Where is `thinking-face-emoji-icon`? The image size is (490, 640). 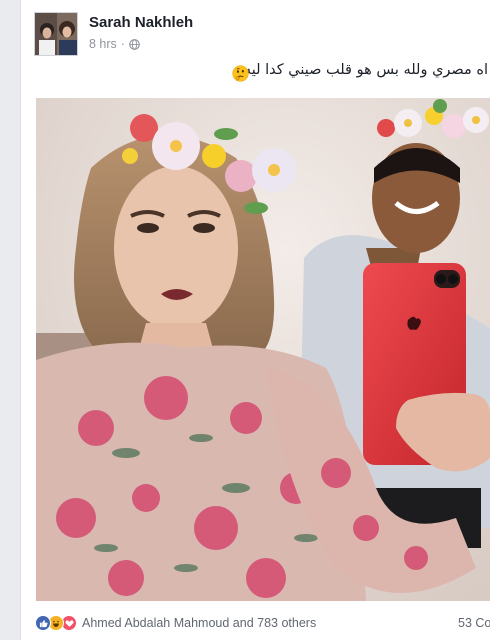
thinking-face-emoji-icon is located at coordinates (240, 73).